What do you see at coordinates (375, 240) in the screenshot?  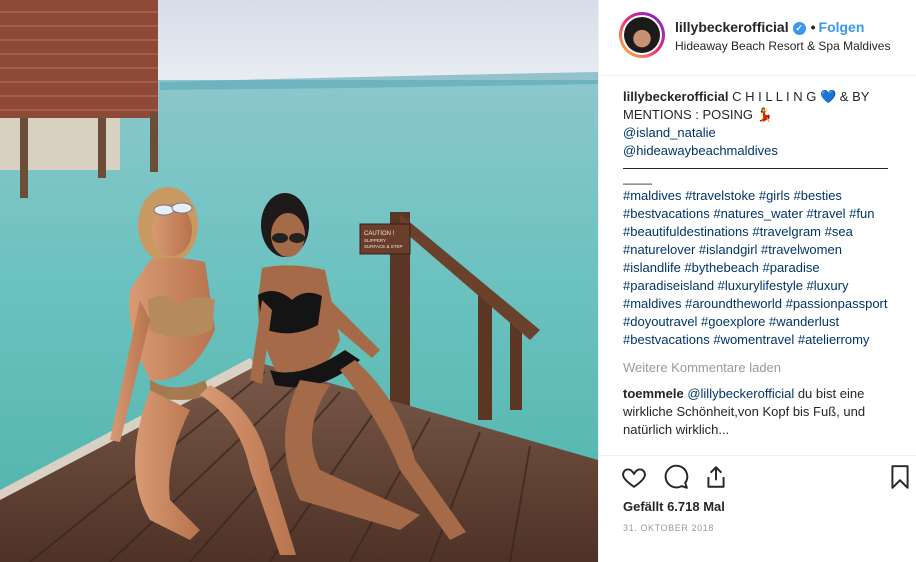 I see `sign-line-2: SLIPPERY` at bounding box center [375, 240].